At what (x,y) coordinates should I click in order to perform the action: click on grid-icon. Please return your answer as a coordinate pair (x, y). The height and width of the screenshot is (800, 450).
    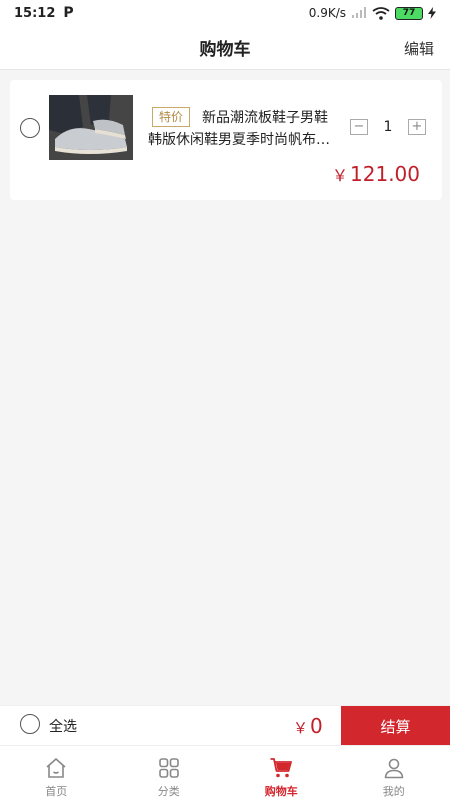
    Looking at the image, I should click on (168, 768).